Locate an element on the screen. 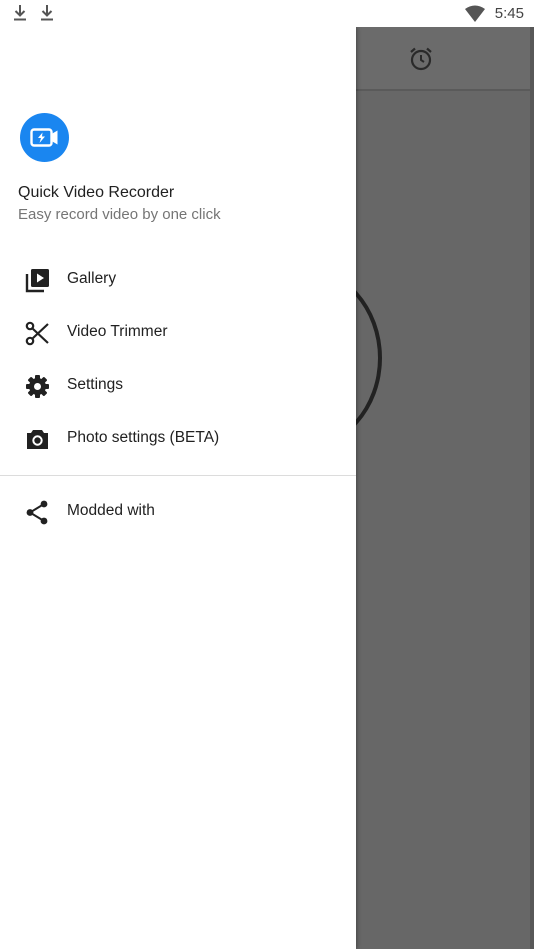  app-logo is located at coordinates (44, 137).